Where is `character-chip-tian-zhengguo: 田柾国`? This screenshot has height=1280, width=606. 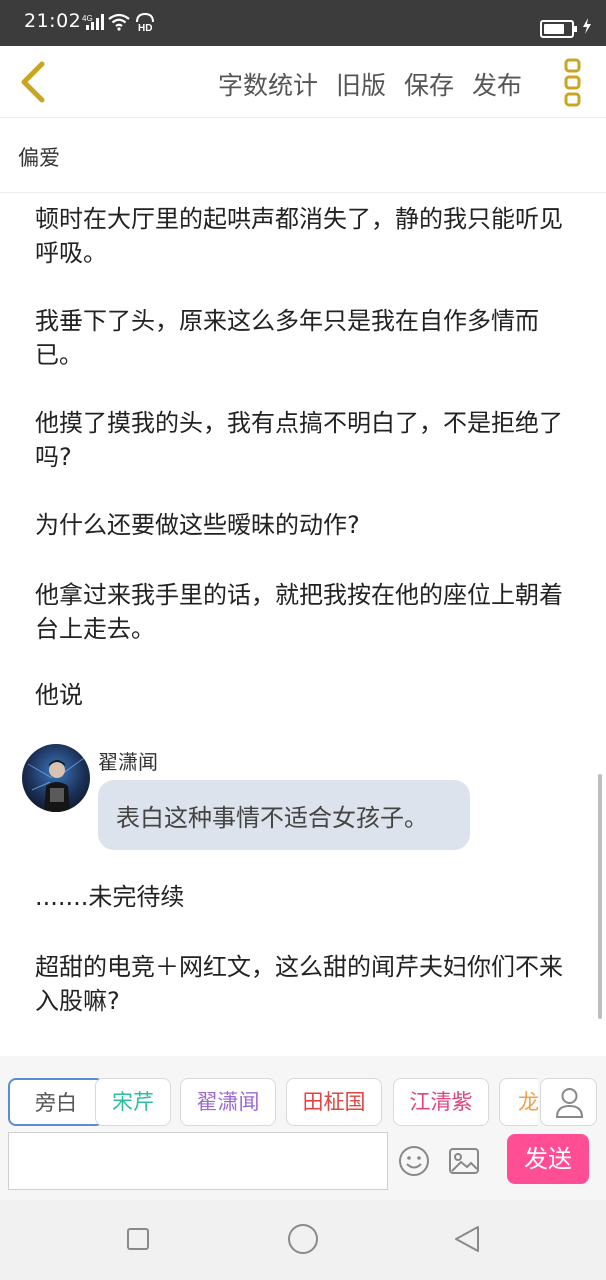
character-chip-tian-zhengguo: 田柾国 is located at coordinates (334, 1102).